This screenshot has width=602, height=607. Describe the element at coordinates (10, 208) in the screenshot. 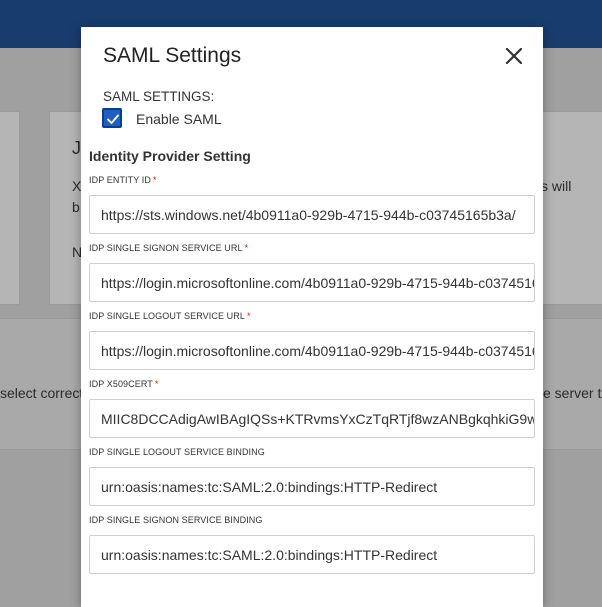

I see `background-card` at that location.